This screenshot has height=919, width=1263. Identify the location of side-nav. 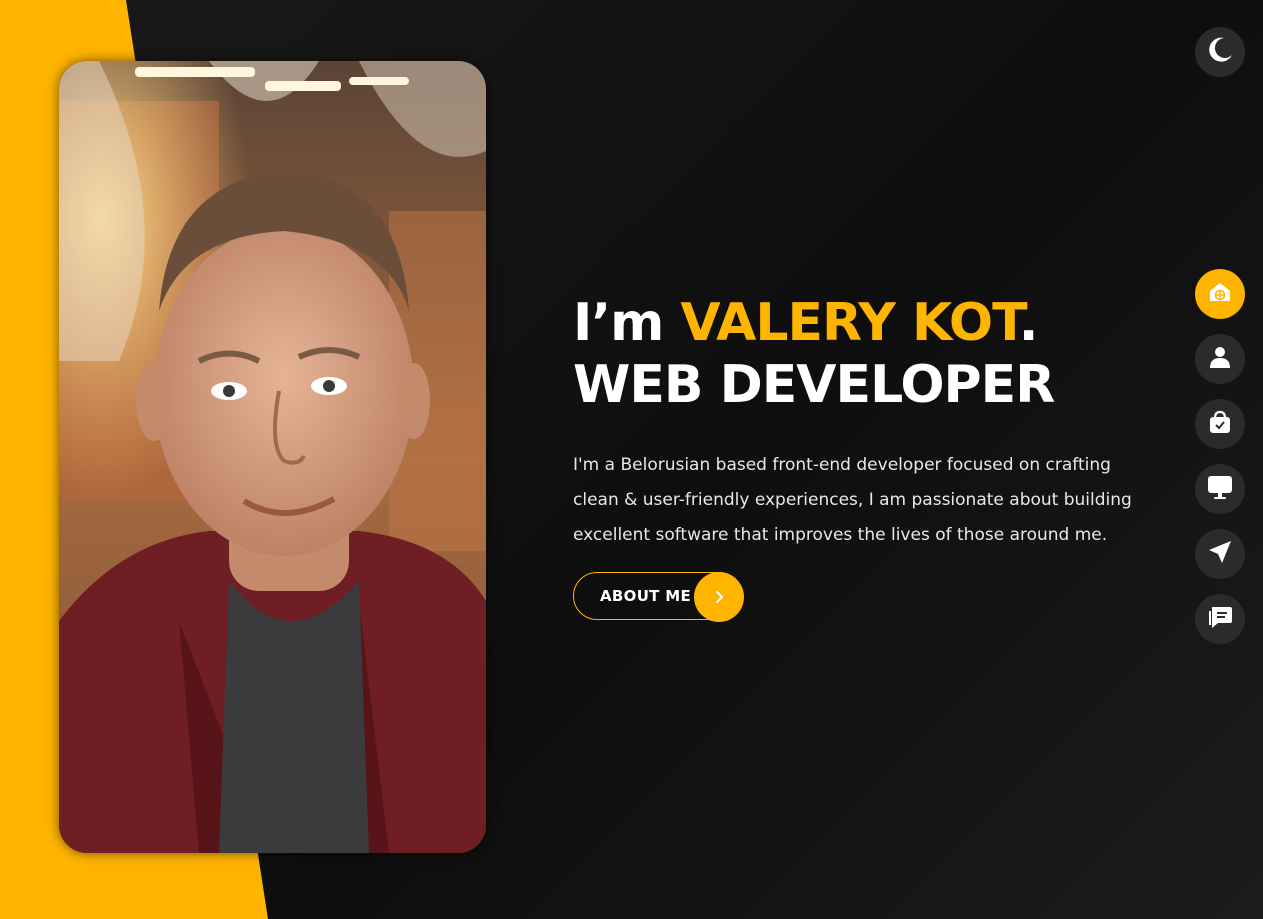
(1220, 464).